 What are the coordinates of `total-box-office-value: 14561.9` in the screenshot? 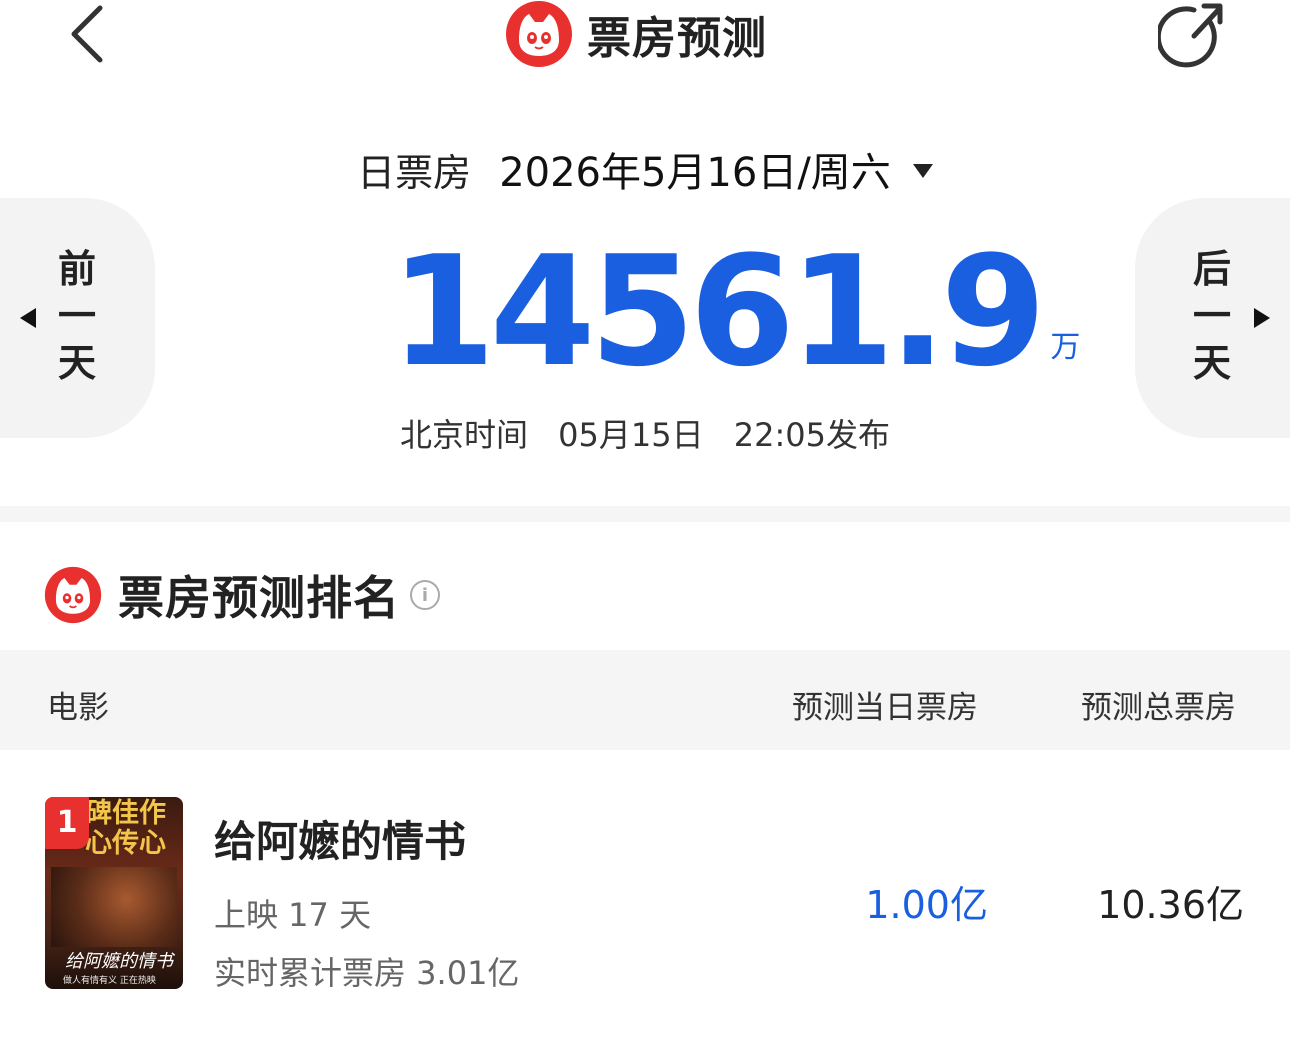 It's located at (718, 311).